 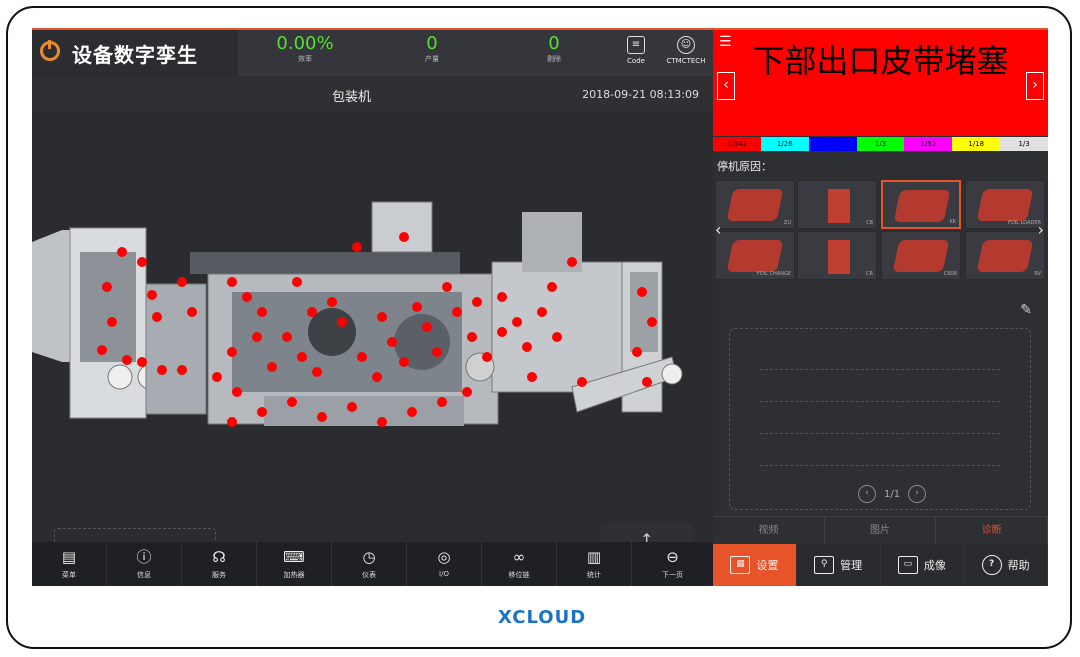 I want to click on nav-next-page: ⊖ 下一页, so click(x=672, y=564).